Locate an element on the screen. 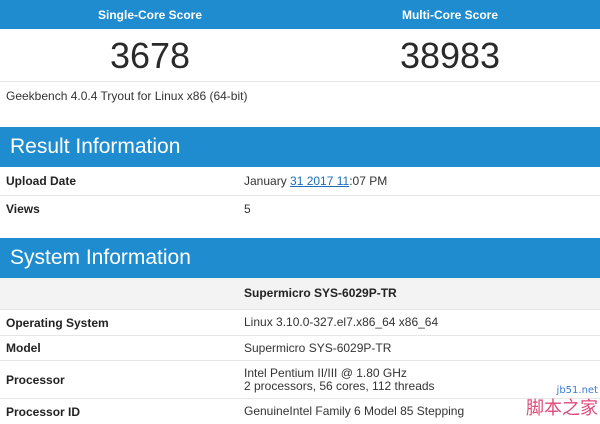 The width and height of the screenshot is (600, 424). os-value: Linux 3.10.0-327.el7.x86_64 x86_64 is located at coordinates (341, 322).